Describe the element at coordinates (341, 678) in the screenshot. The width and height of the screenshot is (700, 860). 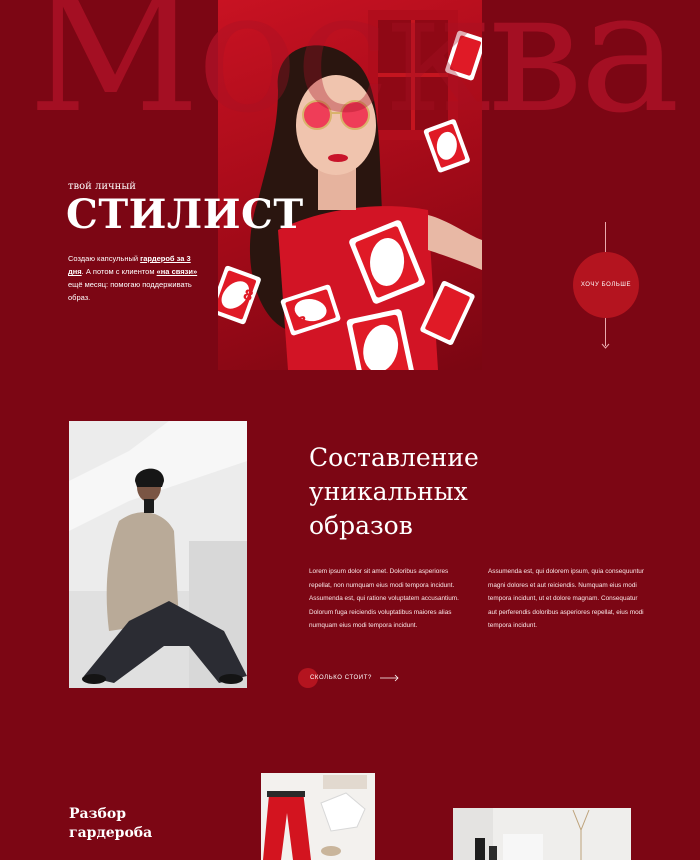
I see `price-button-label: СКОЛЬКО СТОИТ?` at that location.